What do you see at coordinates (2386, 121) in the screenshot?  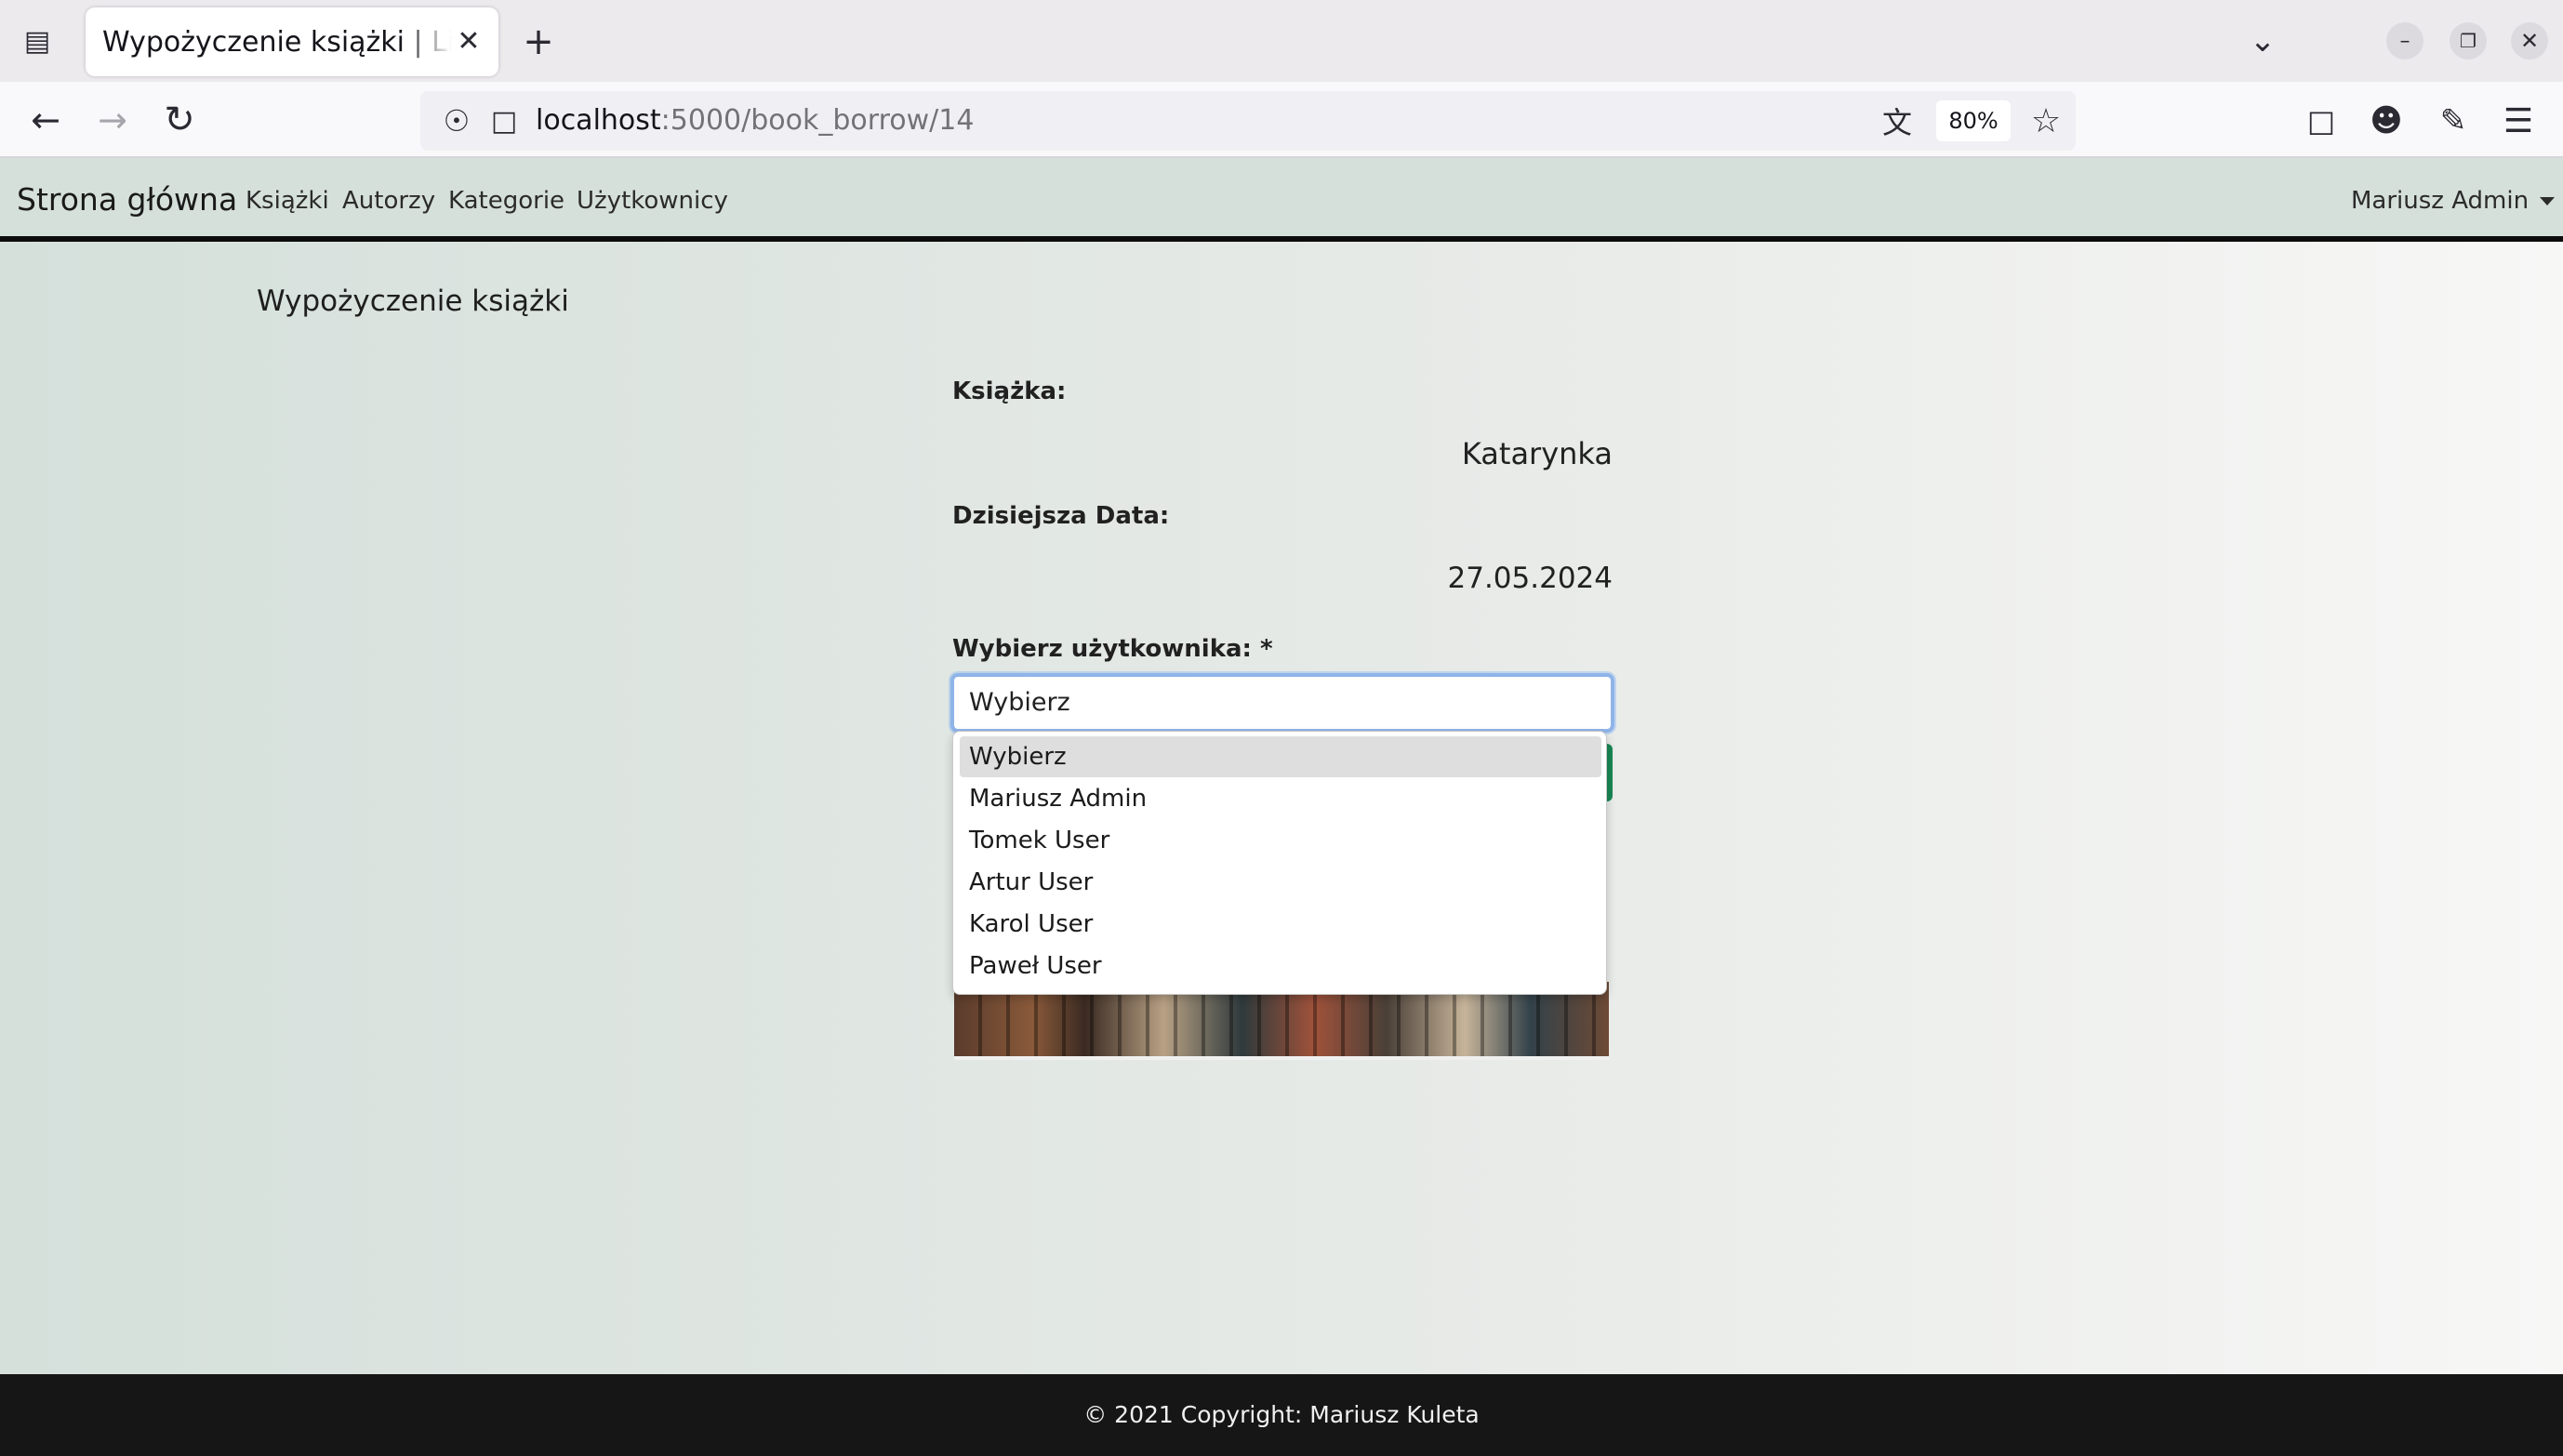 I see `account-icon: ☻` at bounding box center [2386, 121].